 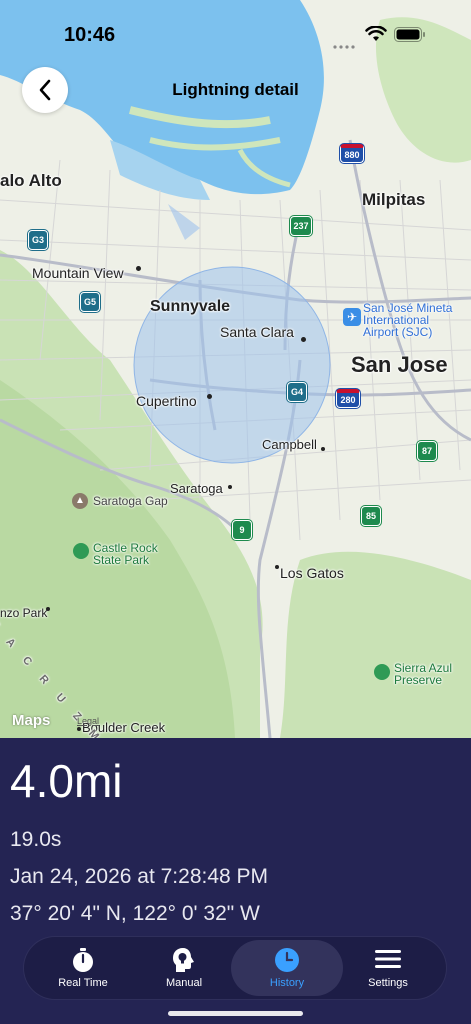 What do you see at coordinates (348, 398) in the screenshot?
I see `highway-shield: 280` at bounding box center [348, 398].